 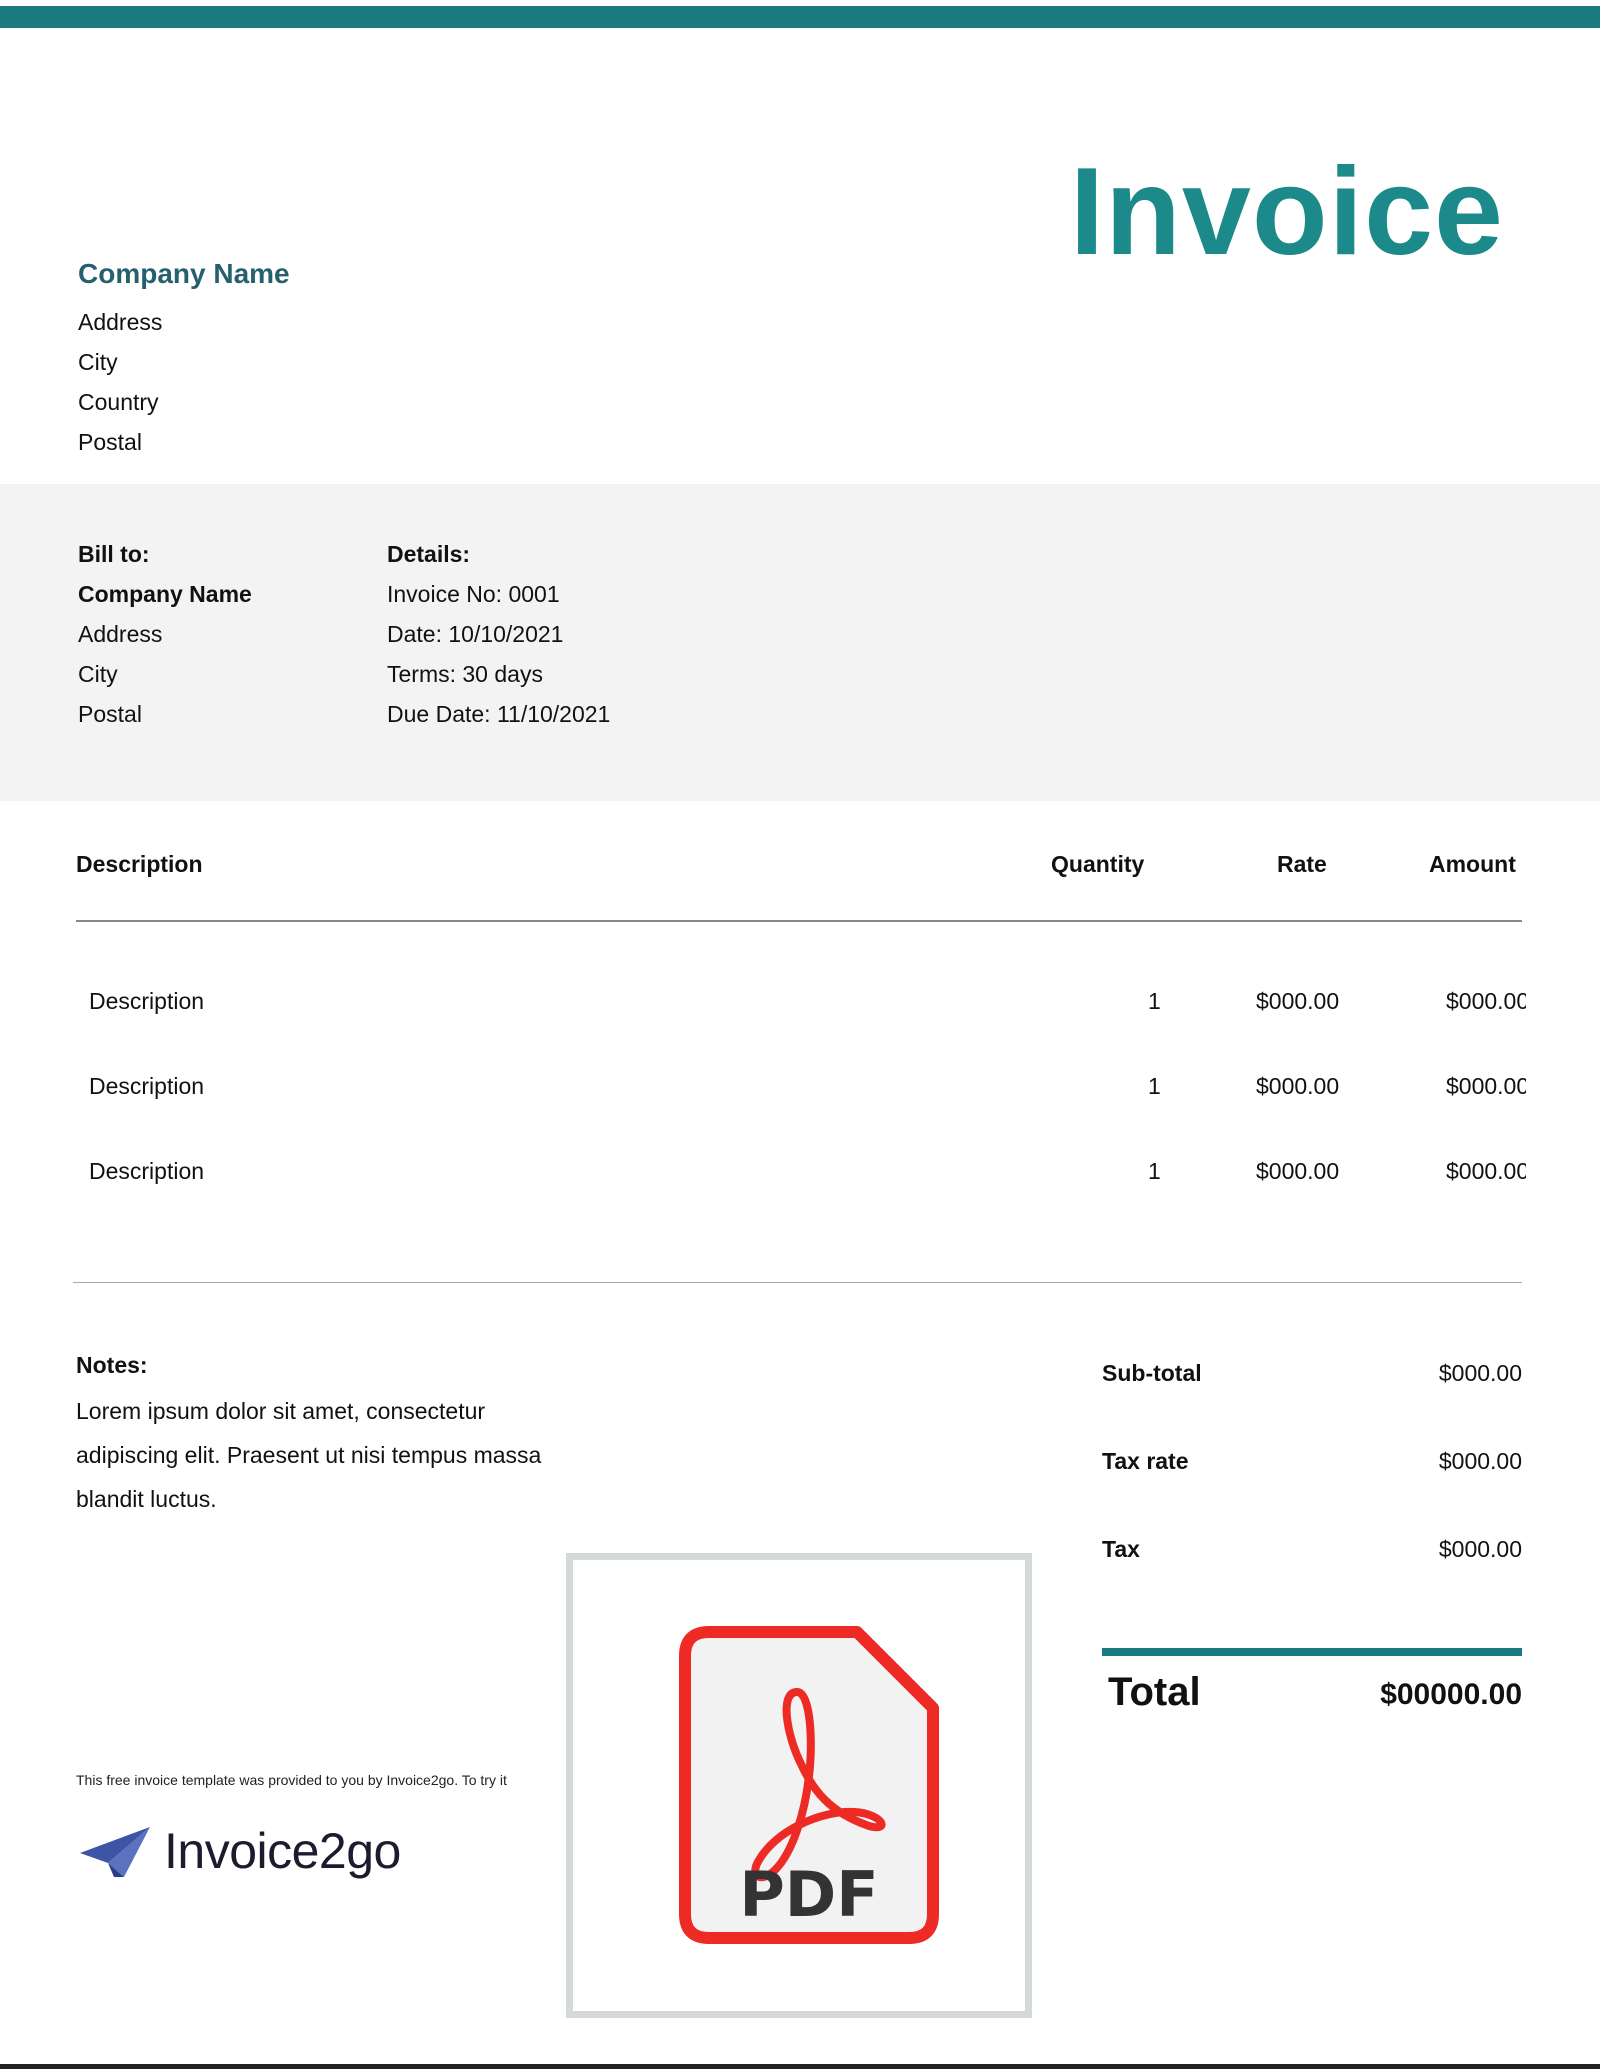 What do you see at coordinates (115, 1852) in the screenshot?
I see `paper-plane-icon` at bounding box center [115, 1852].